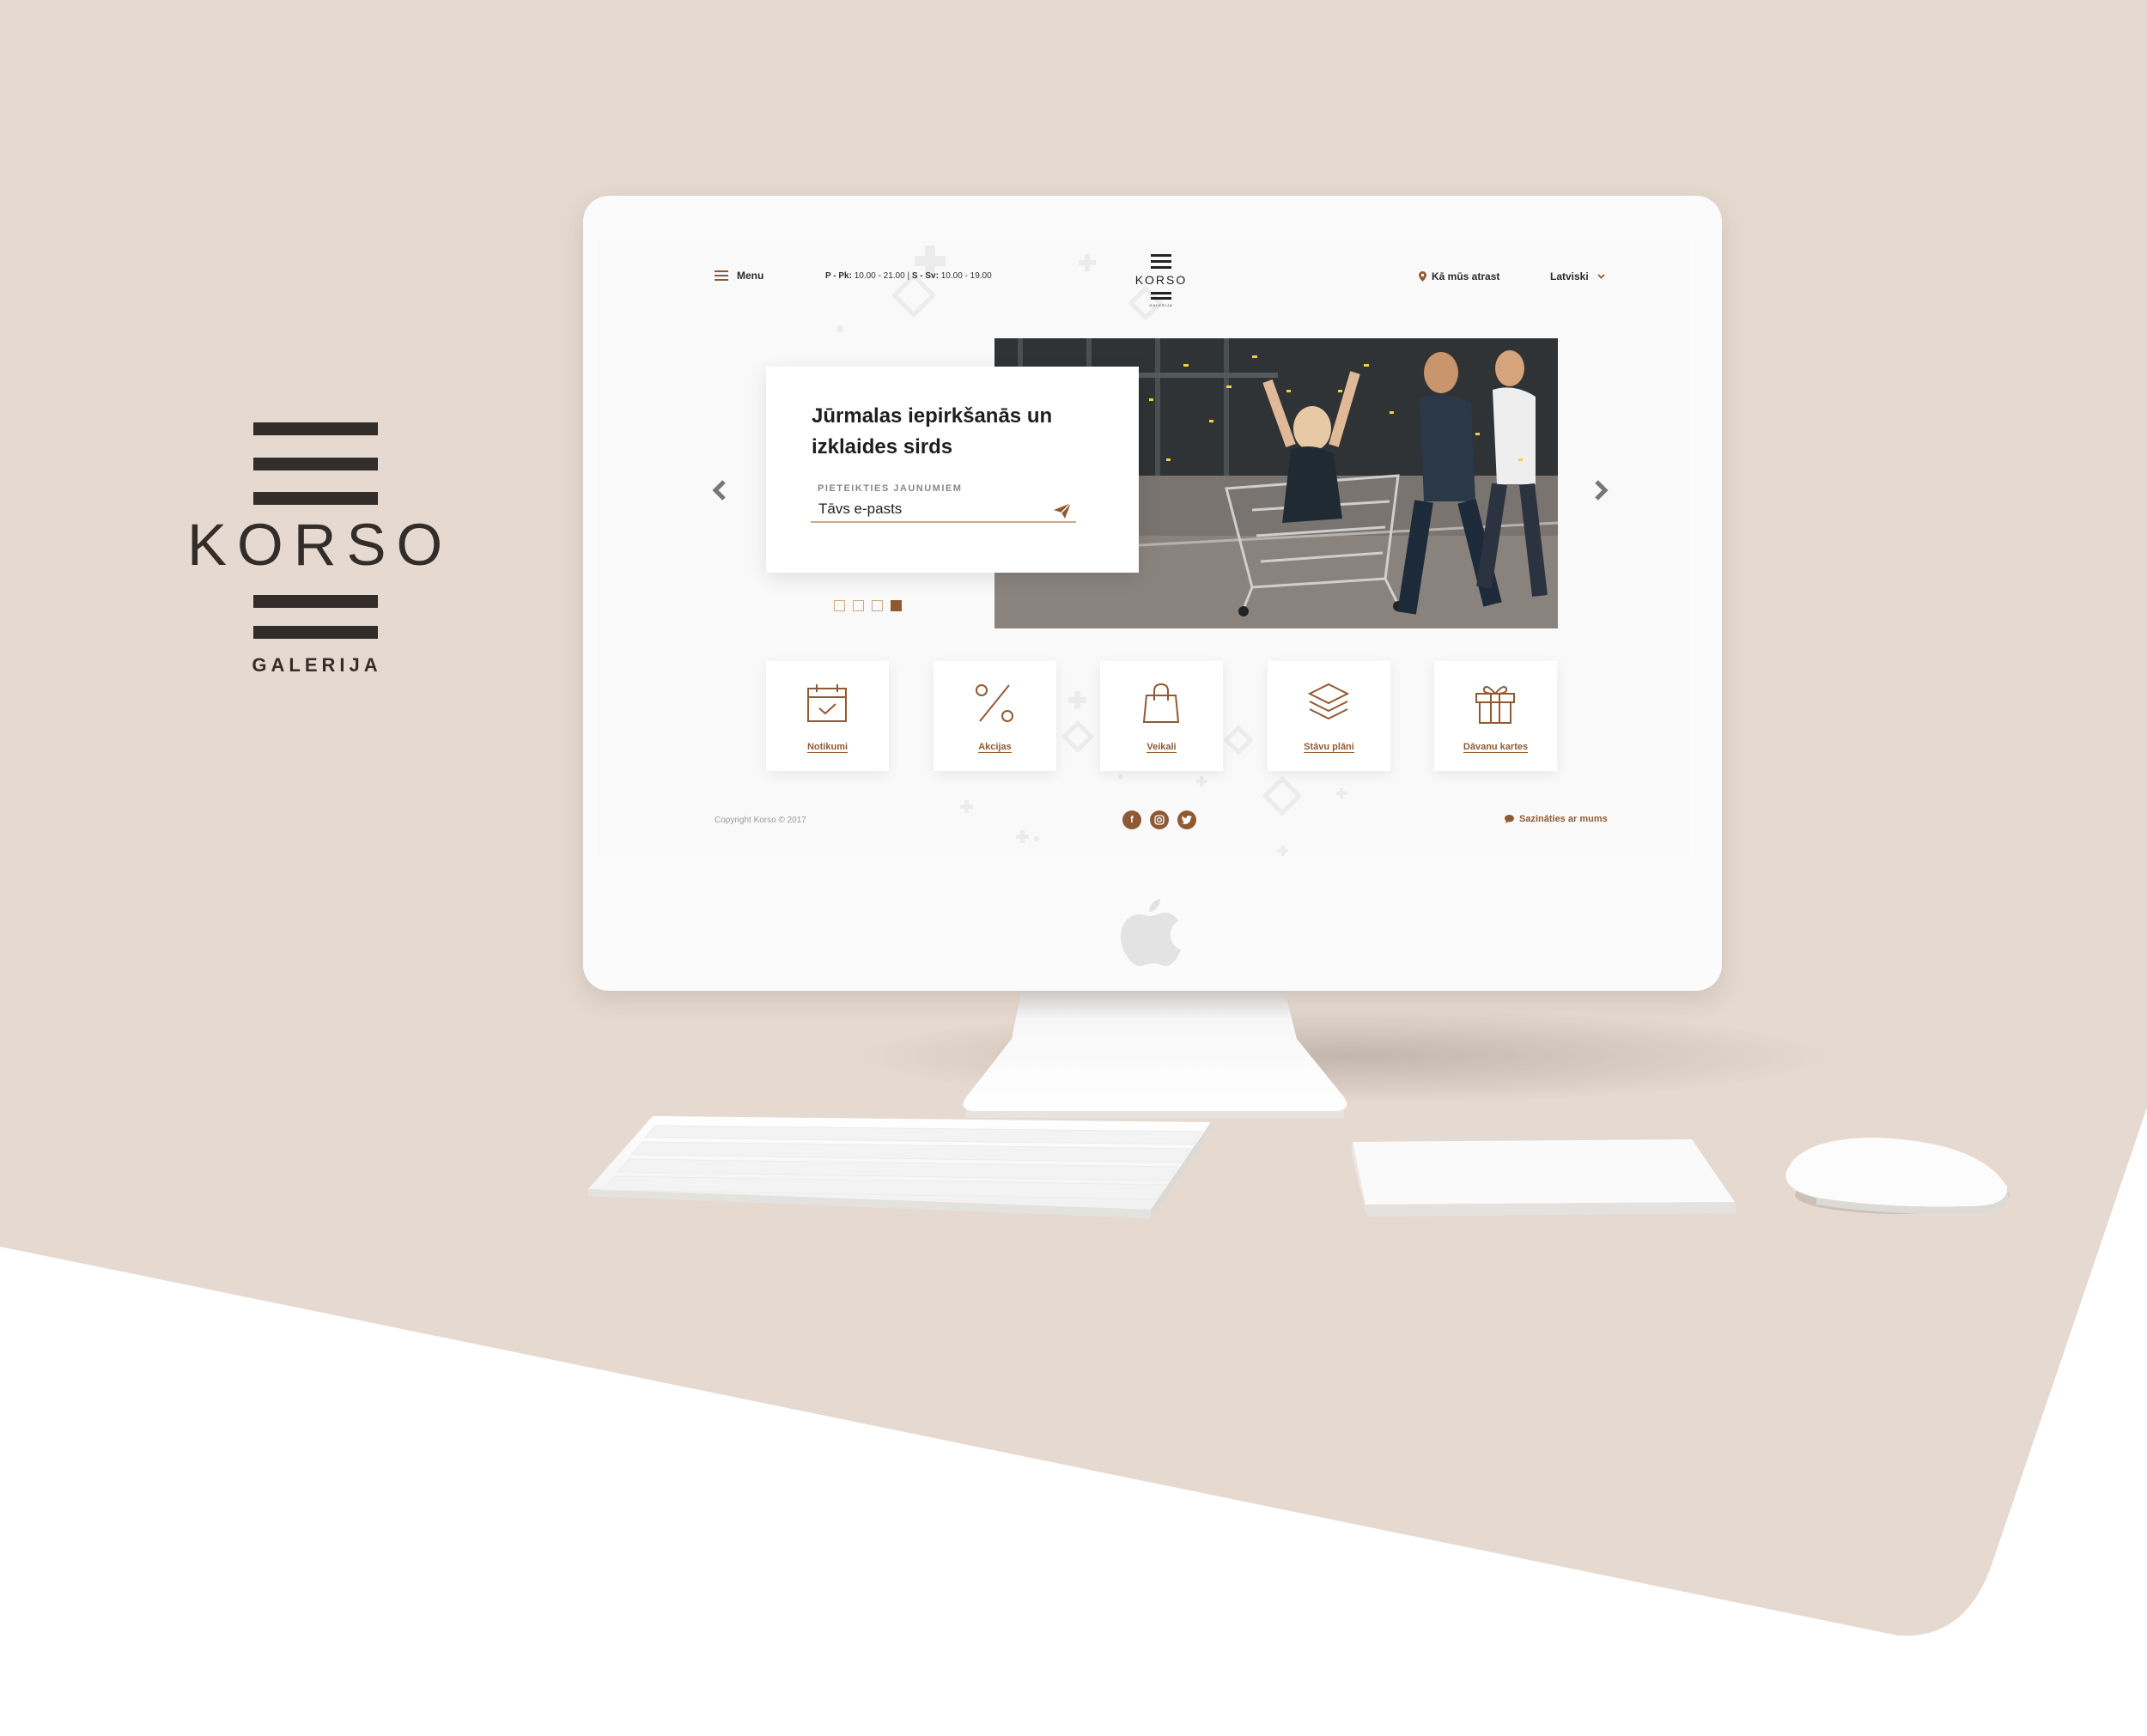  I want to click on mouse, so click(1897, 1176).